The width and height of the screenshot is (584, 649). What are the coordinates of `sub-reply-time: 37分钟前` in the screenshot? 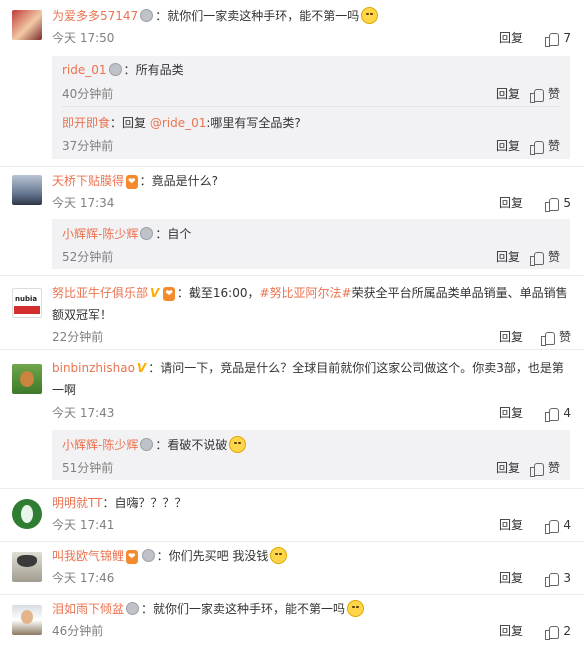 It's located at (88, 146).